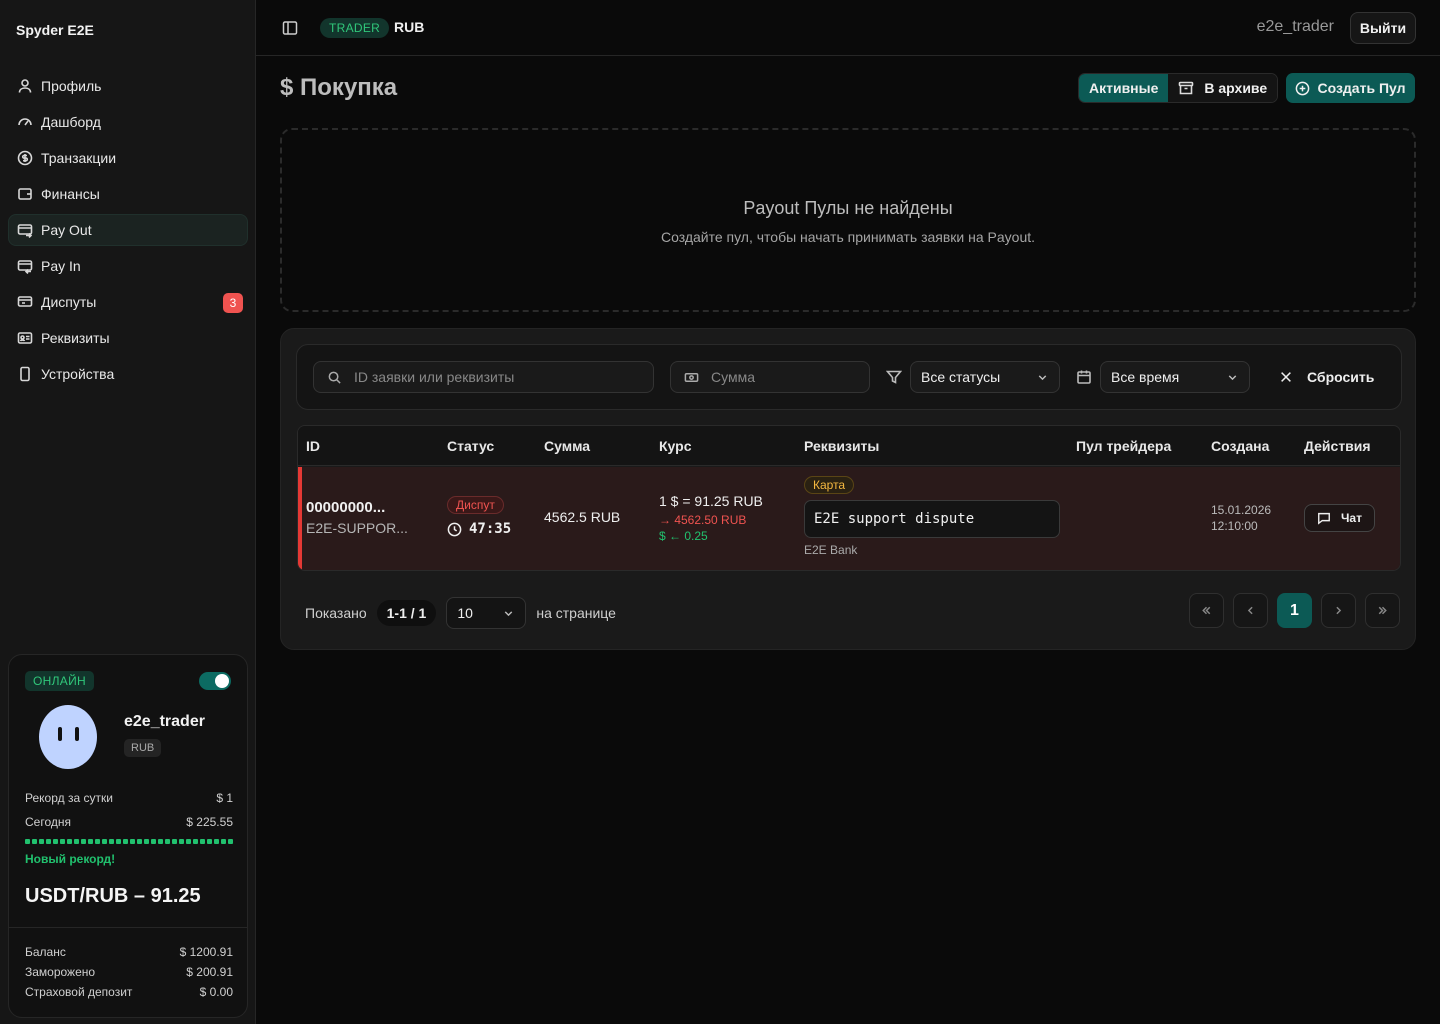 This screenshot has height=1024, width=1440. I want to click on header-currency: RUB, so click(409, 27).